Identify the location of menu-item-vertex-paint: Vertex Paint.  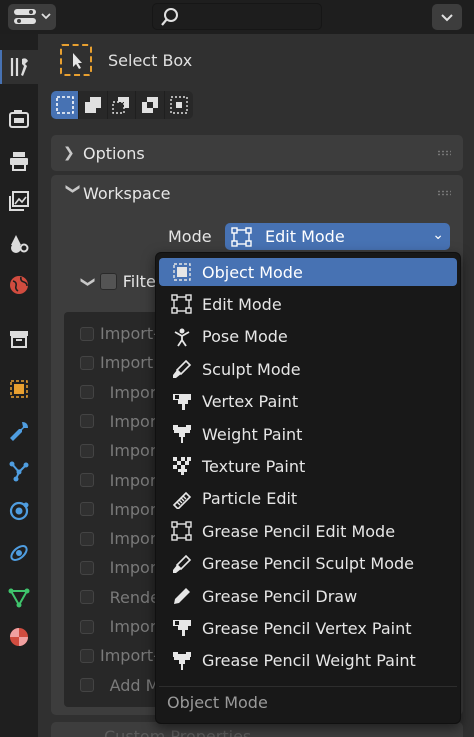
(308, 402).